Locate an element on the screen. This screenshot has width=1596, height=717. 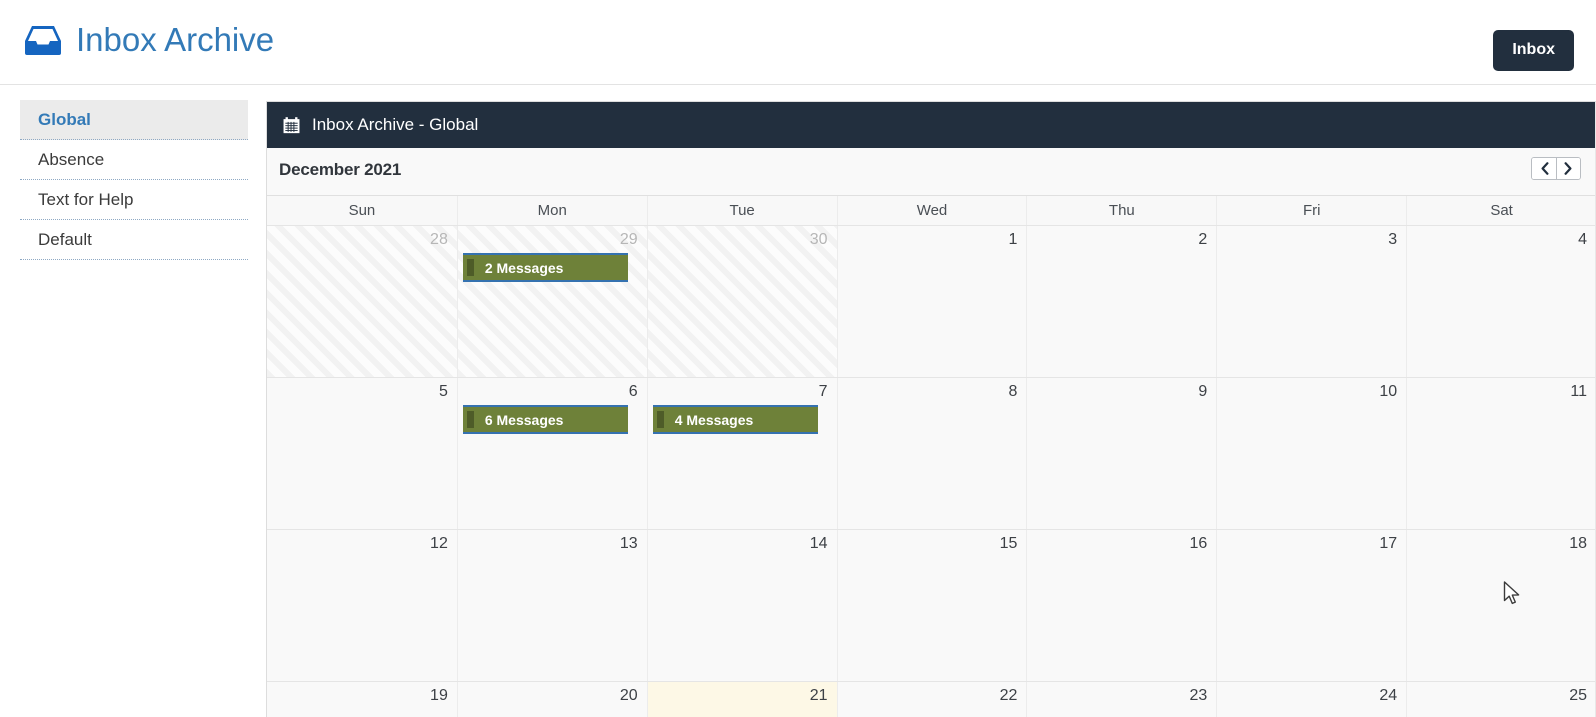
weekday-thu: Thu is located at coordinates (1121, 210).